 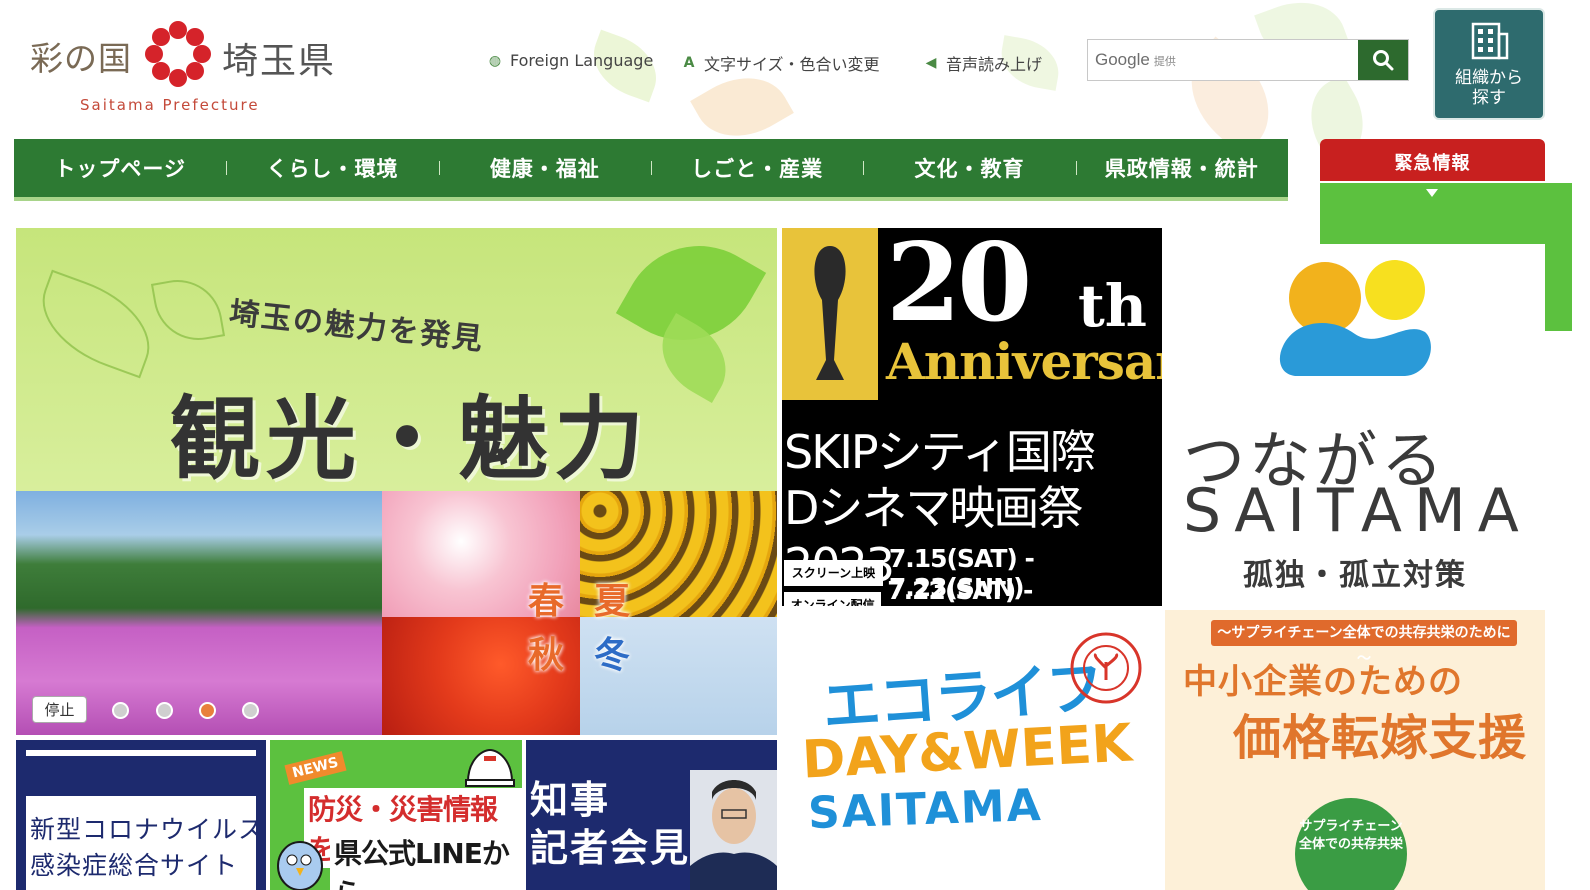 What do you see at coordinates (1432, 163) in the screenshot?
I see `emergency-label: 緊急情報` at bounding box center [1432, 163].